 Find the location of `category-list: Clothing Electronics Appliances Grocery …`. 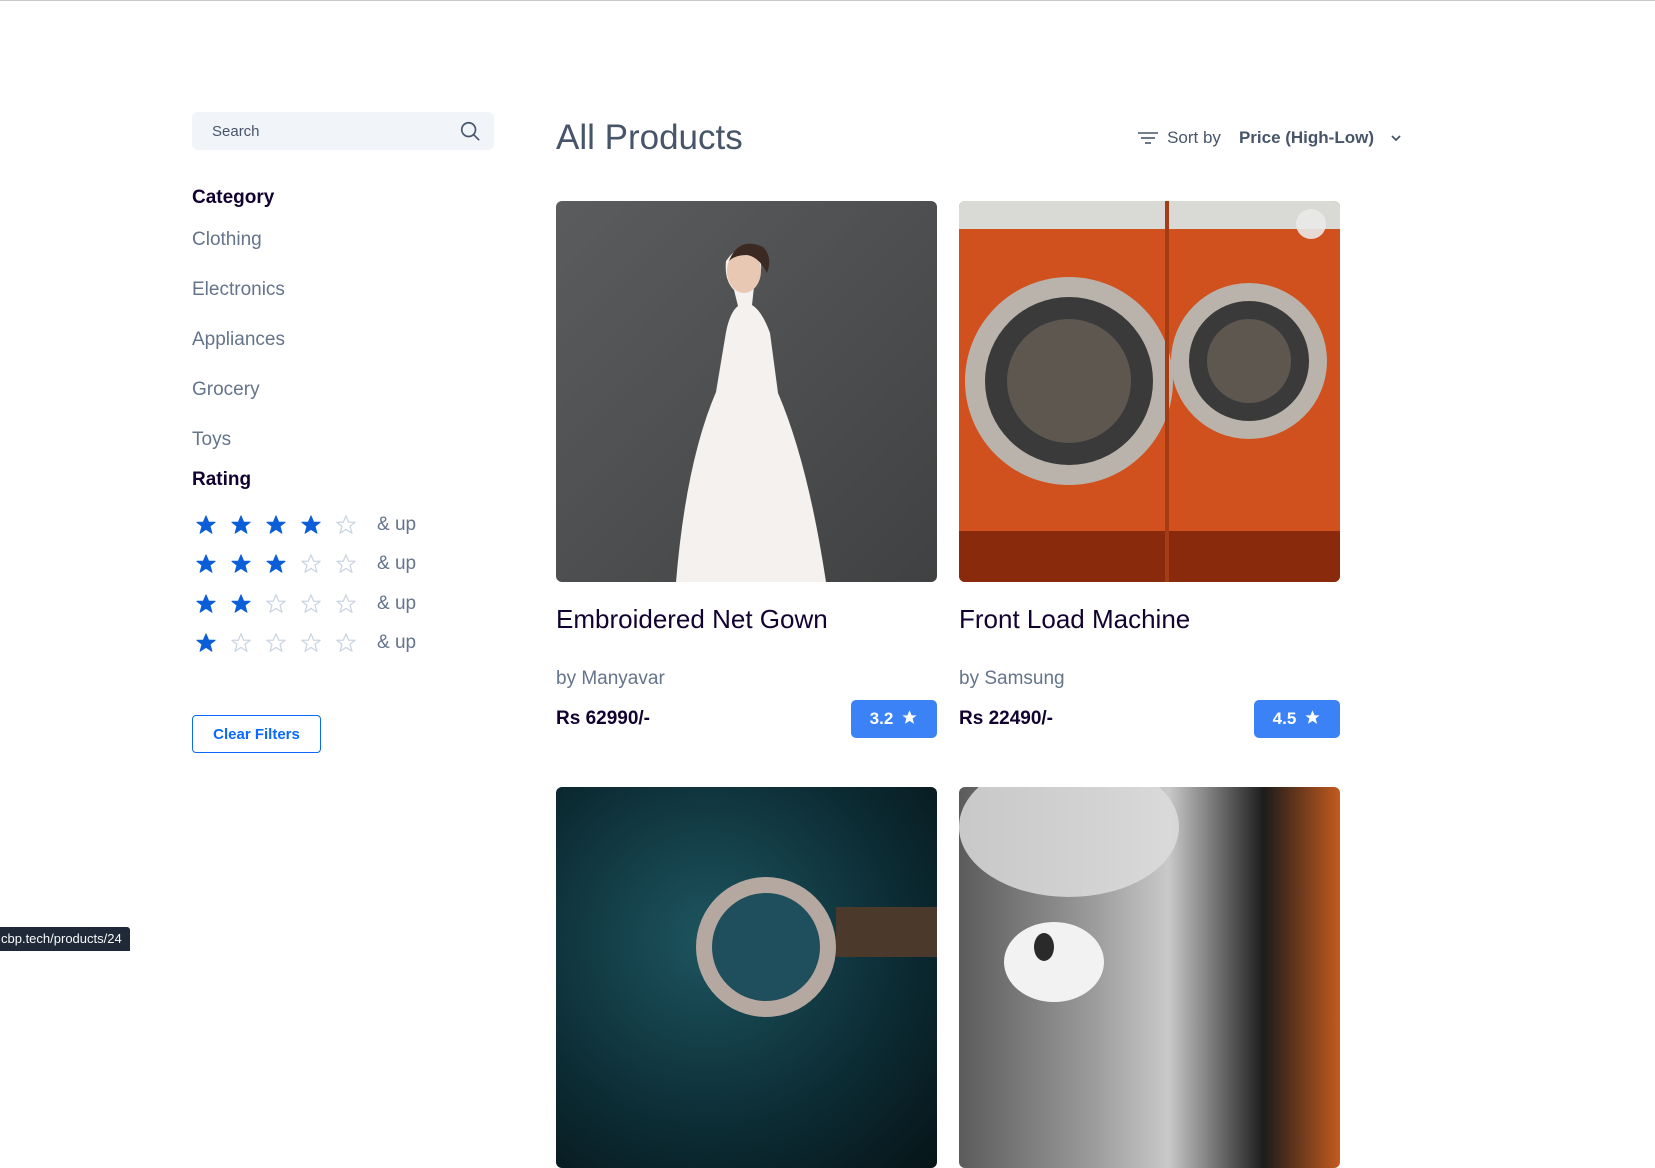

category-list: Clothing Electronics Appliances Grocery … is located at coordinates (344, 340).